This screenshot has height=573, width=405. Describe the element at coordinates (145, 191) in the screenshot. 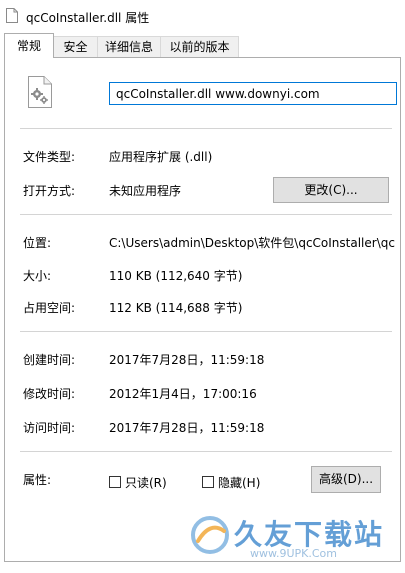

I see `open-with-value: 未知应用程序` at that location.